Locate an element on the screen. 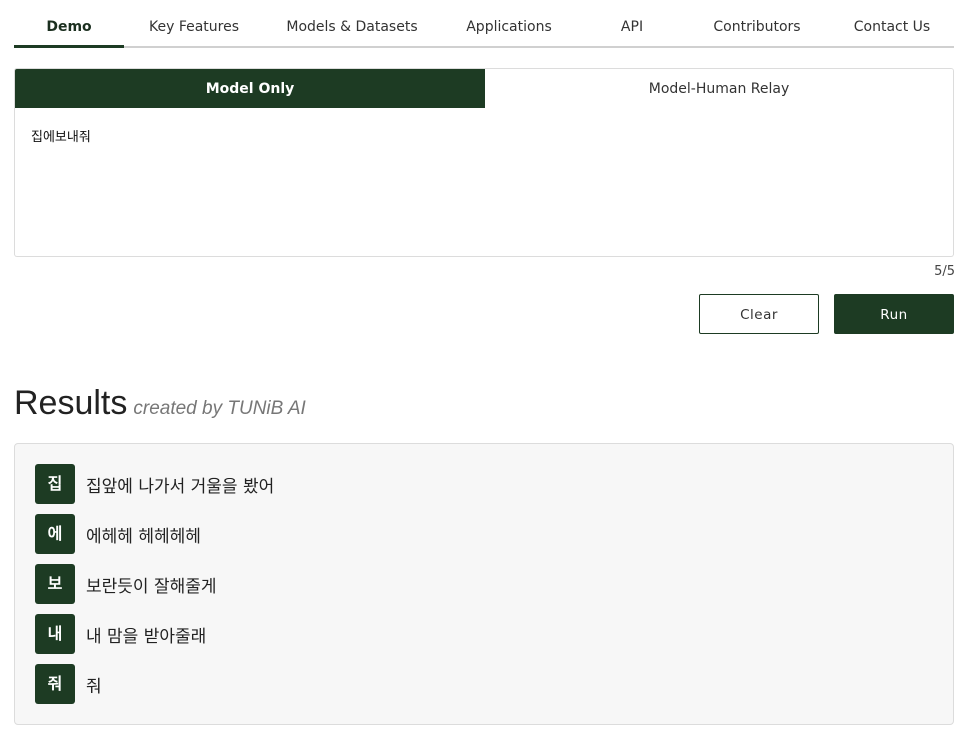  tab-models-datasets: Models & Datasets is located at coordinates (352, 23).